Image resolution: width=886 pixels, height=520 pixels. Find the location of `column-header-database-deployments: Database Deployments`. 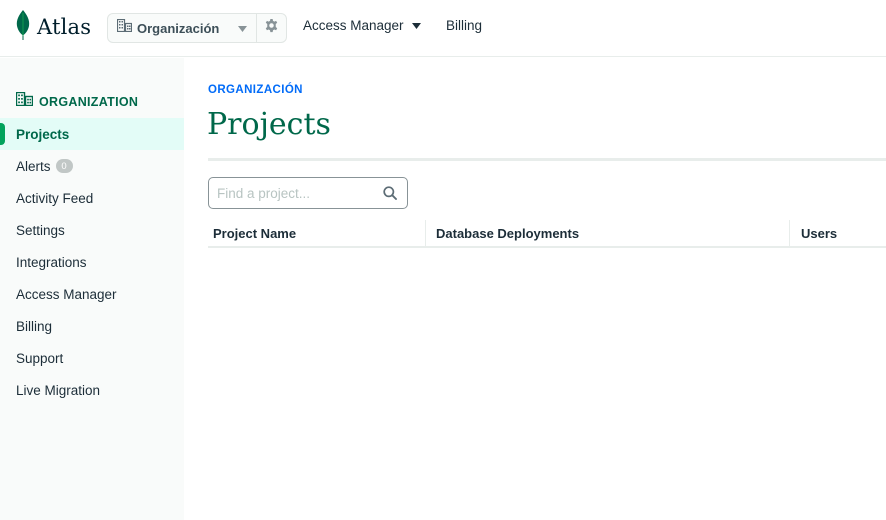

column-header-database-deployments: Database Deployments is located at coordinates (607, 233).